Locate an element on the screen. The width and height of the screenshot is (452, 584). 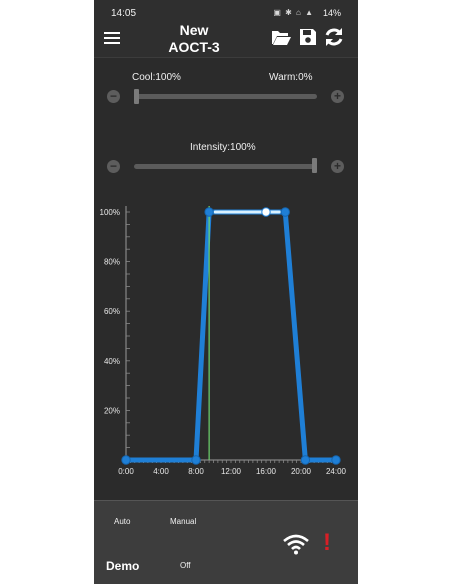
cool-label: Cool:100% is located at coordinates (156, 77).